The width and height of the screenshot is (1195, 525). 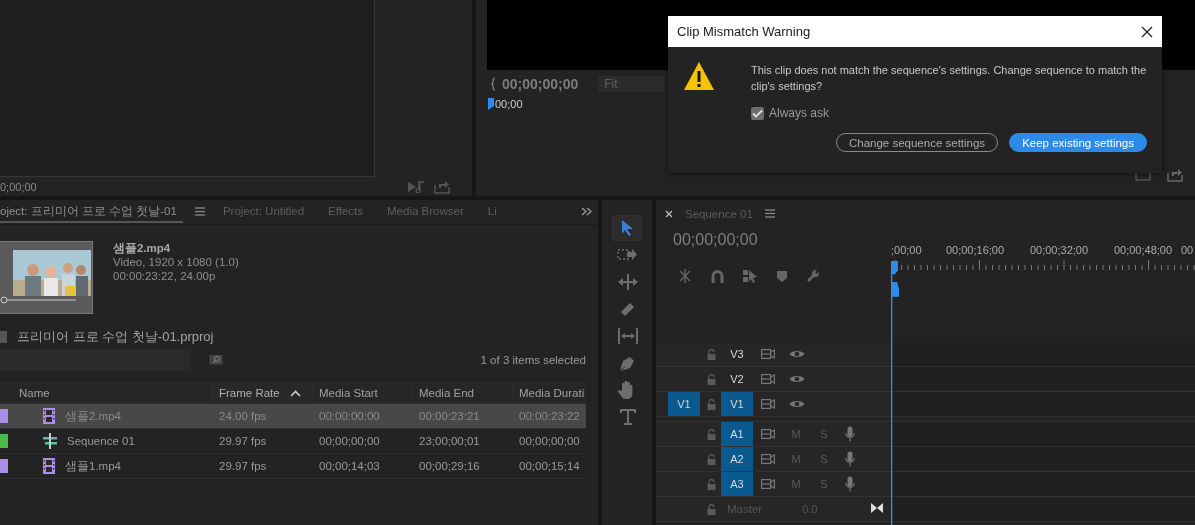 I want to click on sort-caret-icon, so click(x=295, y=393).